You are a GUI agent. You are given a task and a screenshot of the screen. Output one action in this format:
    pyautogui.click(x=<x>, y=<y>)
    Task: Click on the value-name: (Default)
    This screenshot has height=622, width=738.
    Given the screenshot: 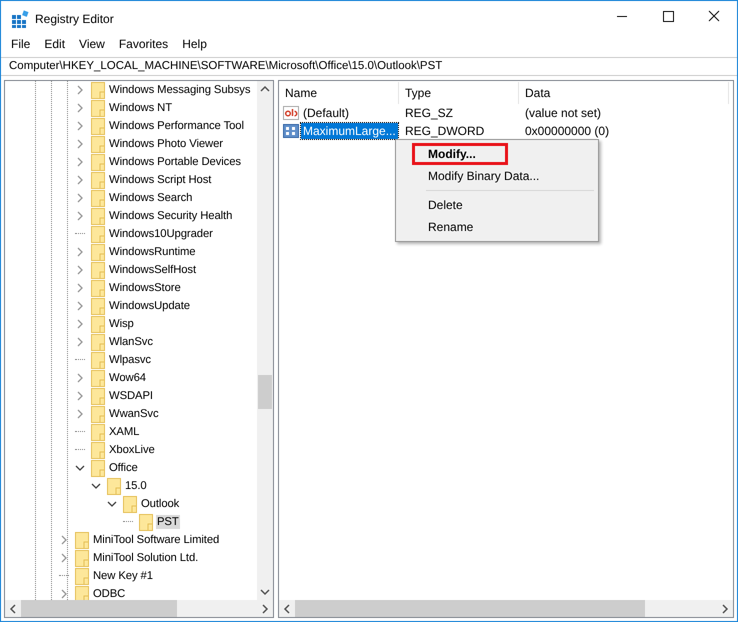 What is the action you would take?
    pyautogui.click(x=326, y=113)
    